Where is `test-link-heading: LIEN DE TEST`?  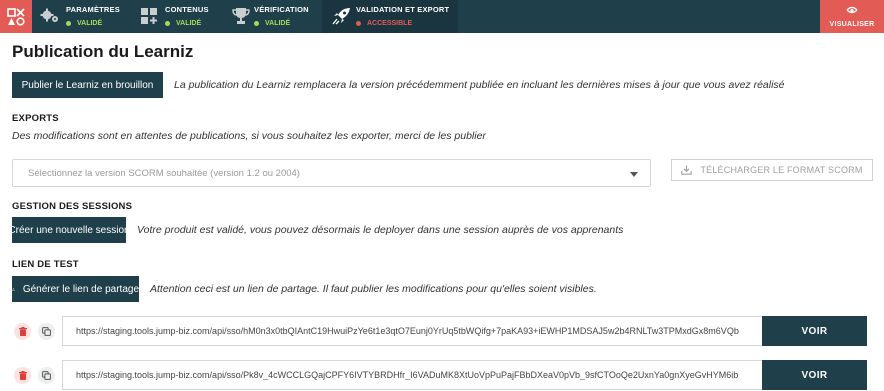 test-link-heading: LIEN DE TEST is located at coordinates (45, 264).